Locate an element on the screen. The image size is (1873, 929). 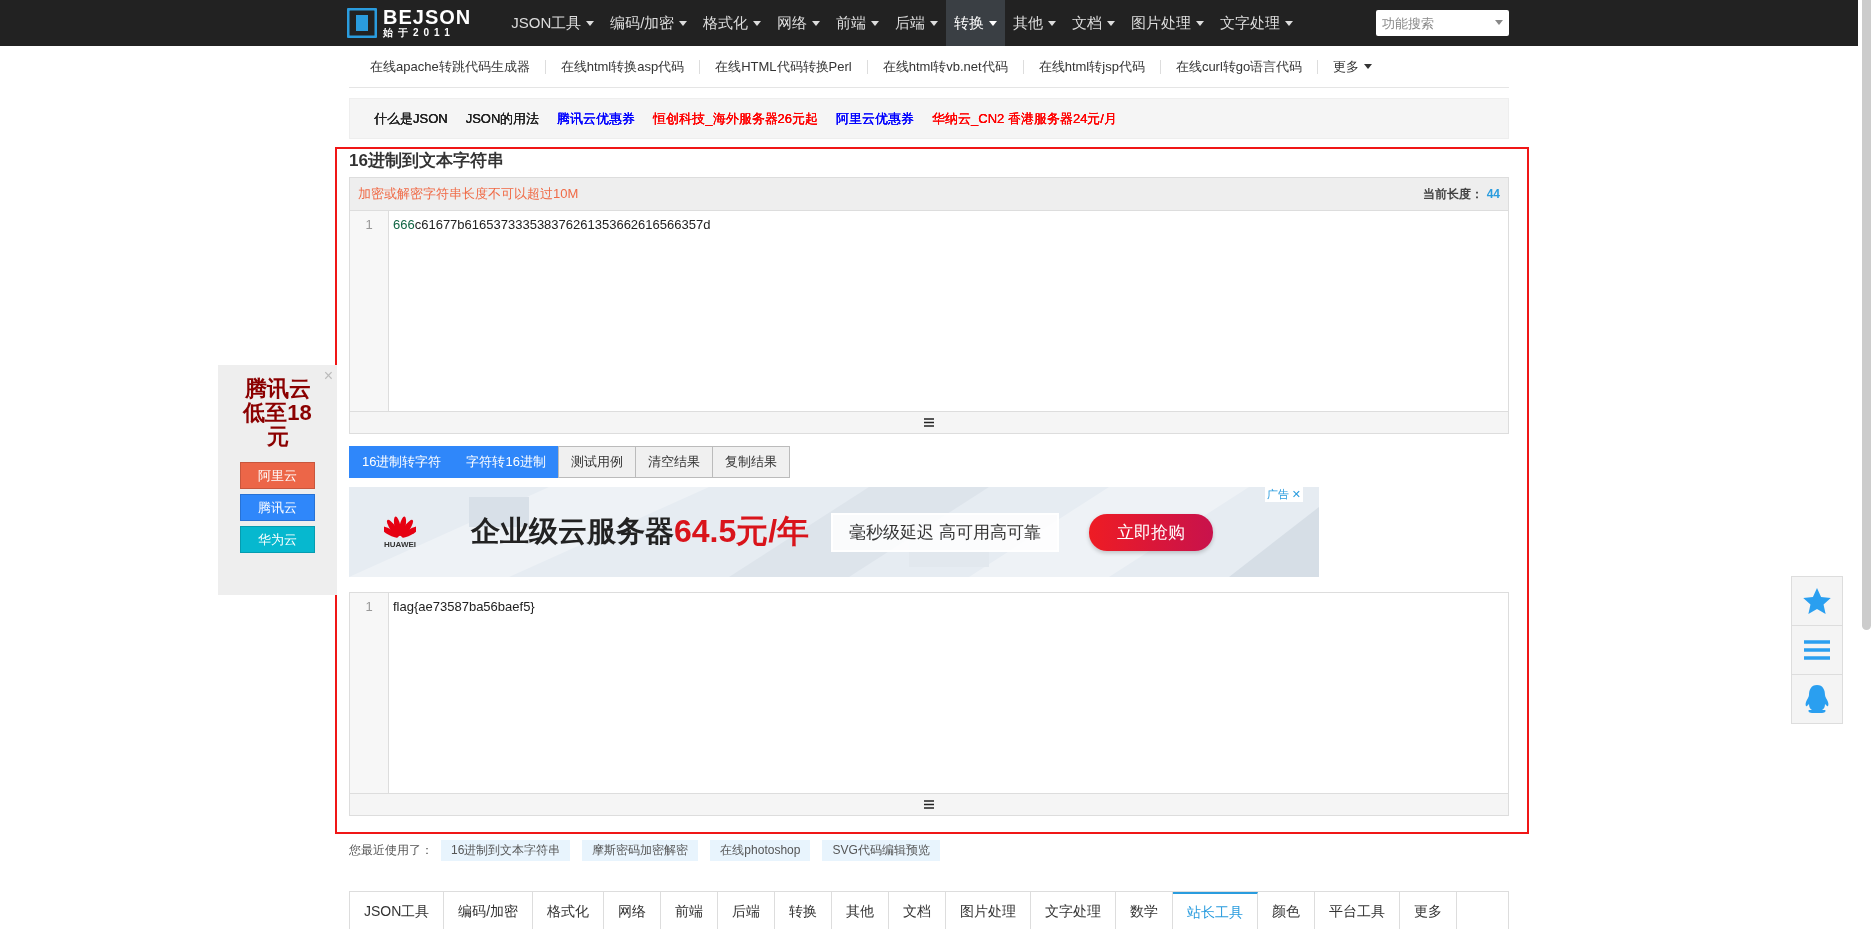
nav-item: 文档 is located at coordinates (1094, 23).